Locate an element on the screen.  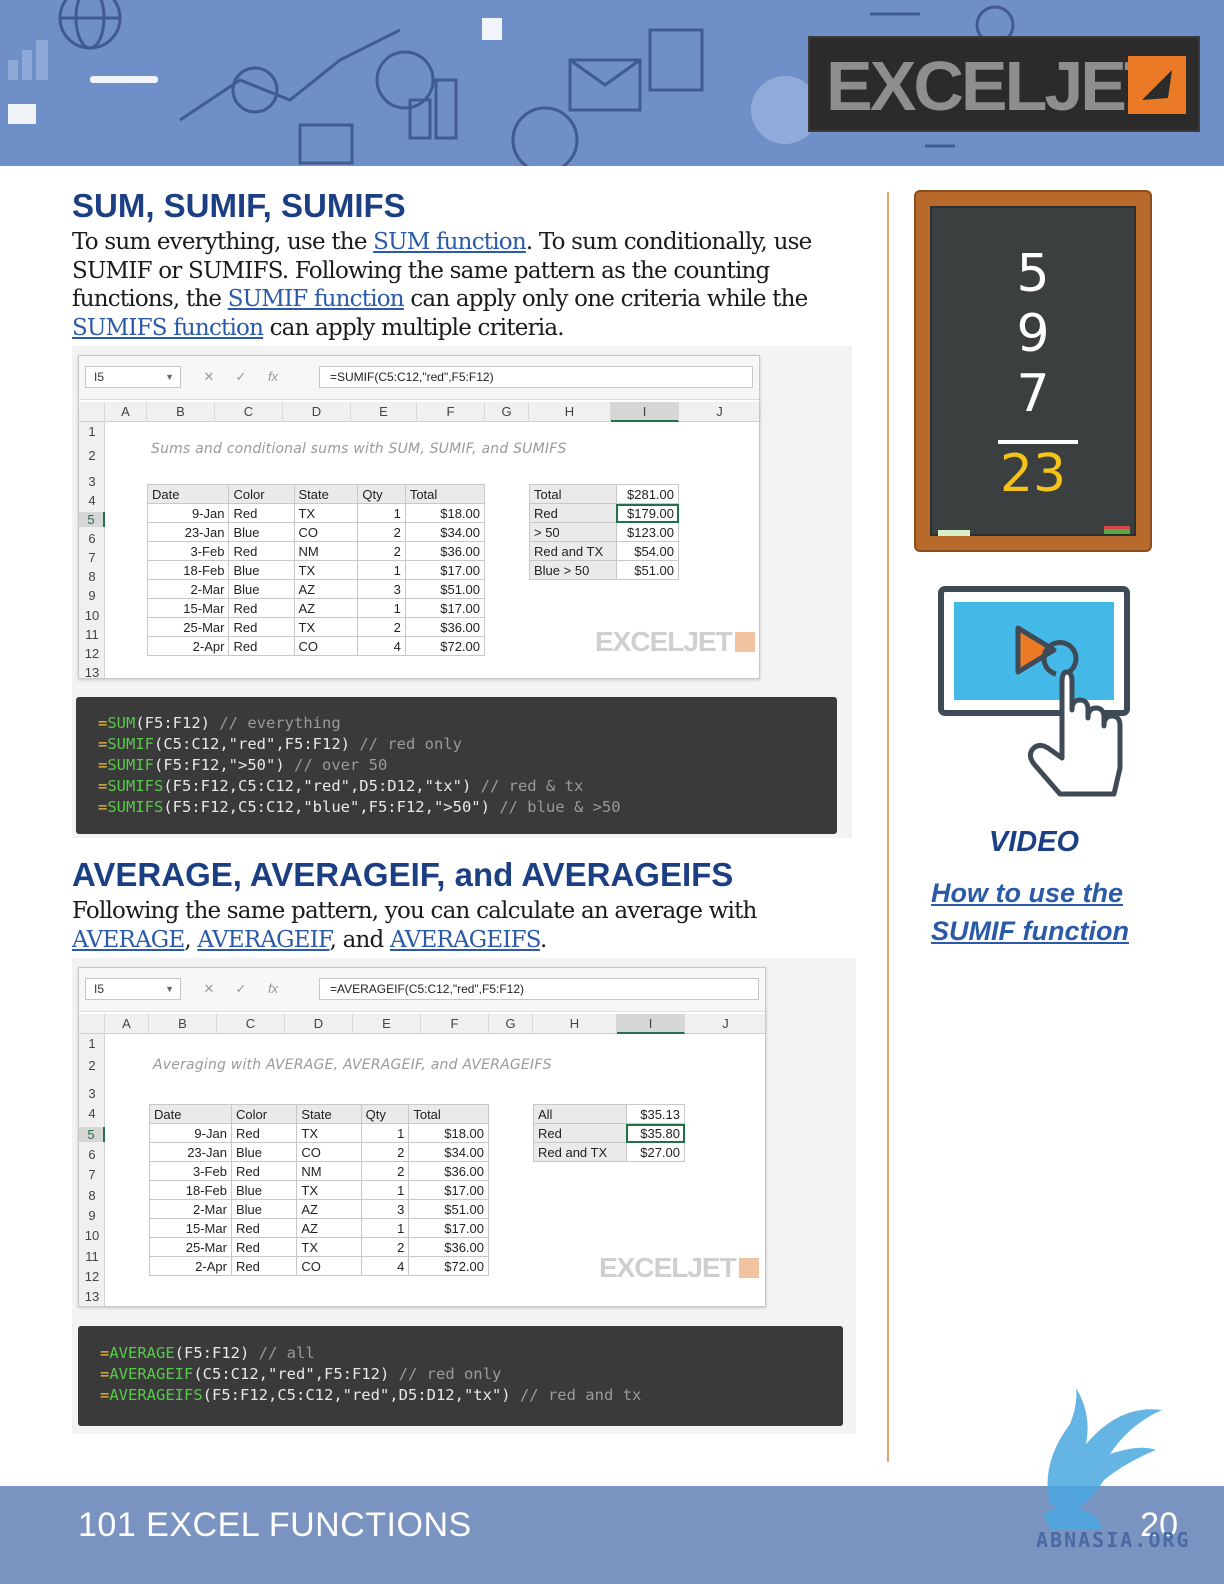
formula-input: =AVERAGEIF(C5:C12,"red",F5:F12) is located at coordinates (539, 989).